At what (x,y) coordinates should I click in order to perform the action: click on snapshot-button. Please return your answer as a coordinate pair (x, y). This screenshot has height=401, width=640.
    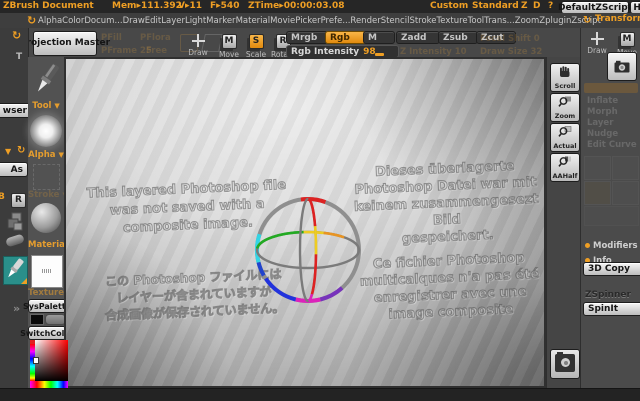
    Looking at the image, I should click on (565, 364).